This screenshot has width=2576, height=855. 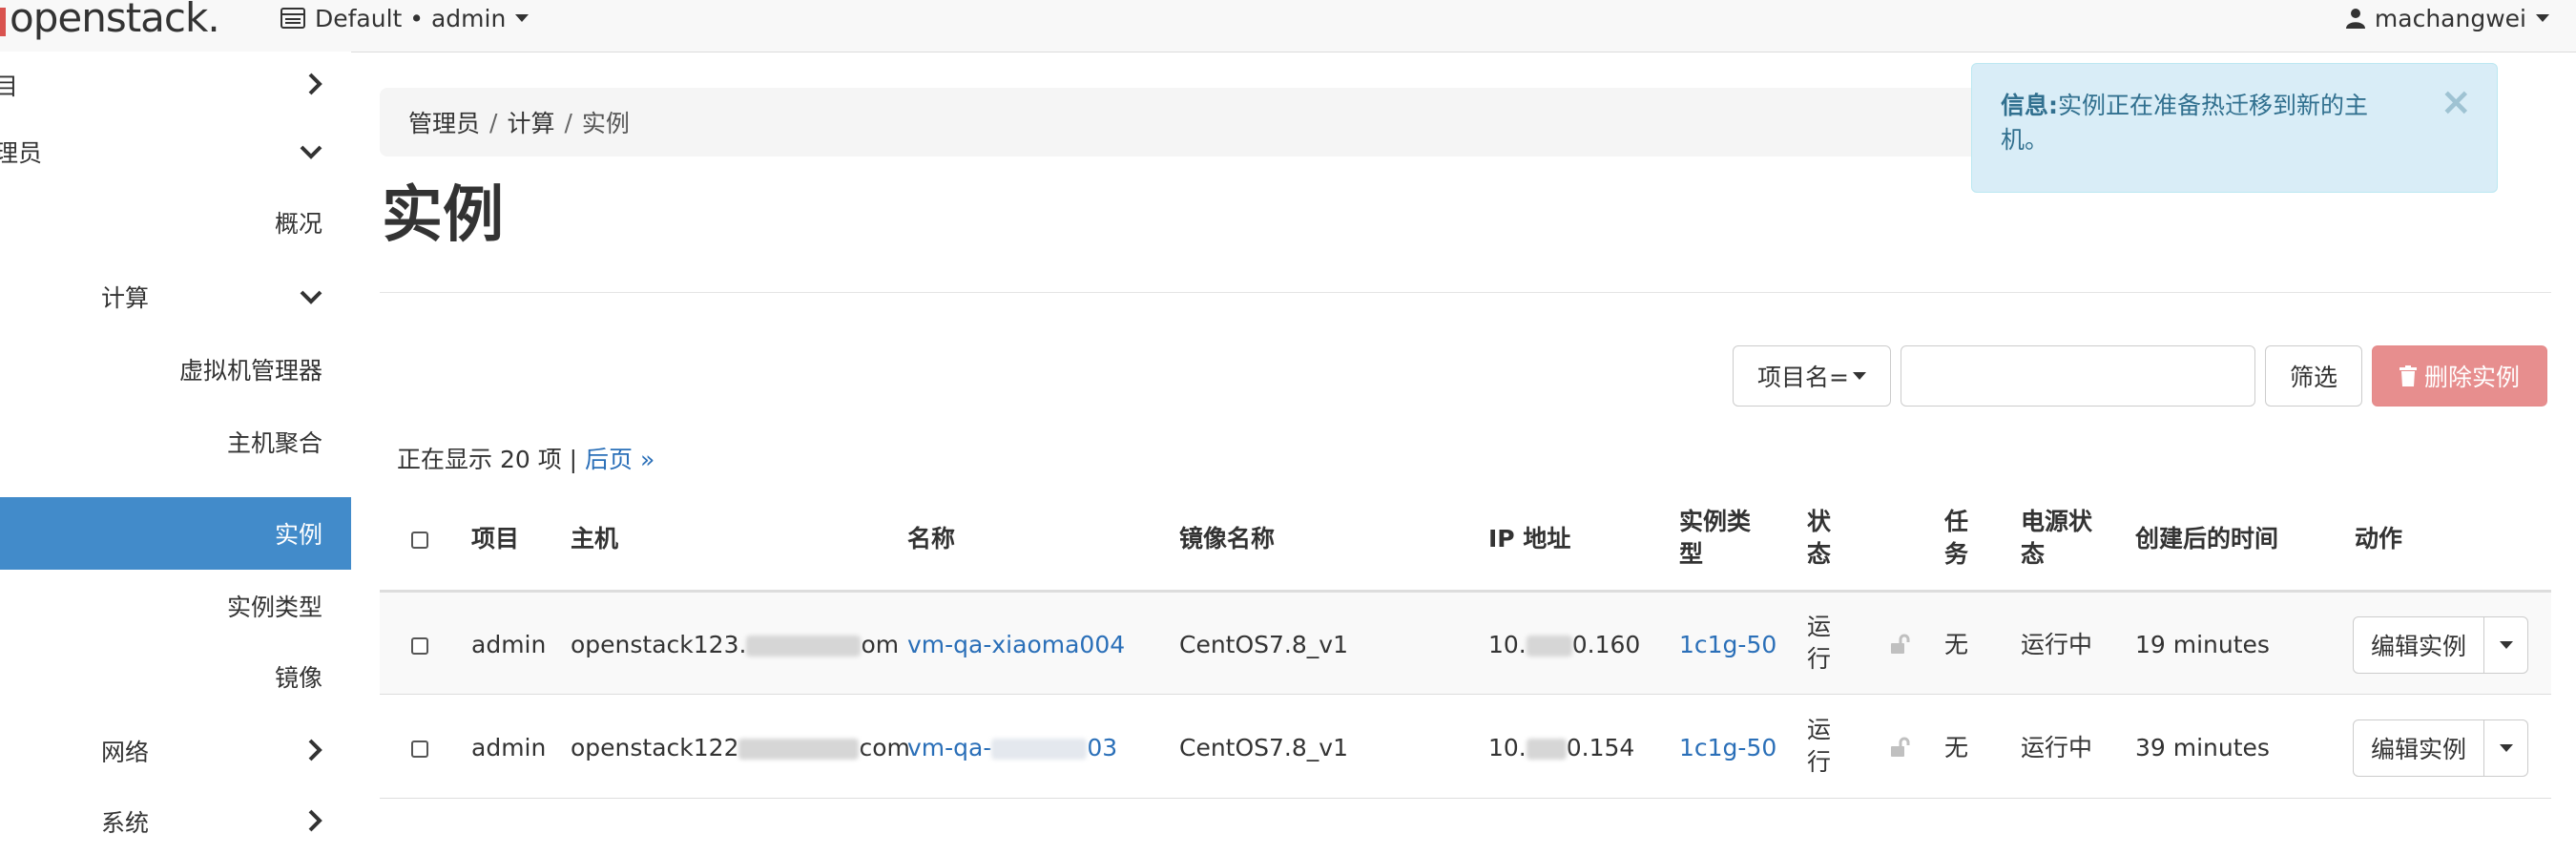 I want to click on row-ip-suffix: 0.160, so click(x=1606, y=644).